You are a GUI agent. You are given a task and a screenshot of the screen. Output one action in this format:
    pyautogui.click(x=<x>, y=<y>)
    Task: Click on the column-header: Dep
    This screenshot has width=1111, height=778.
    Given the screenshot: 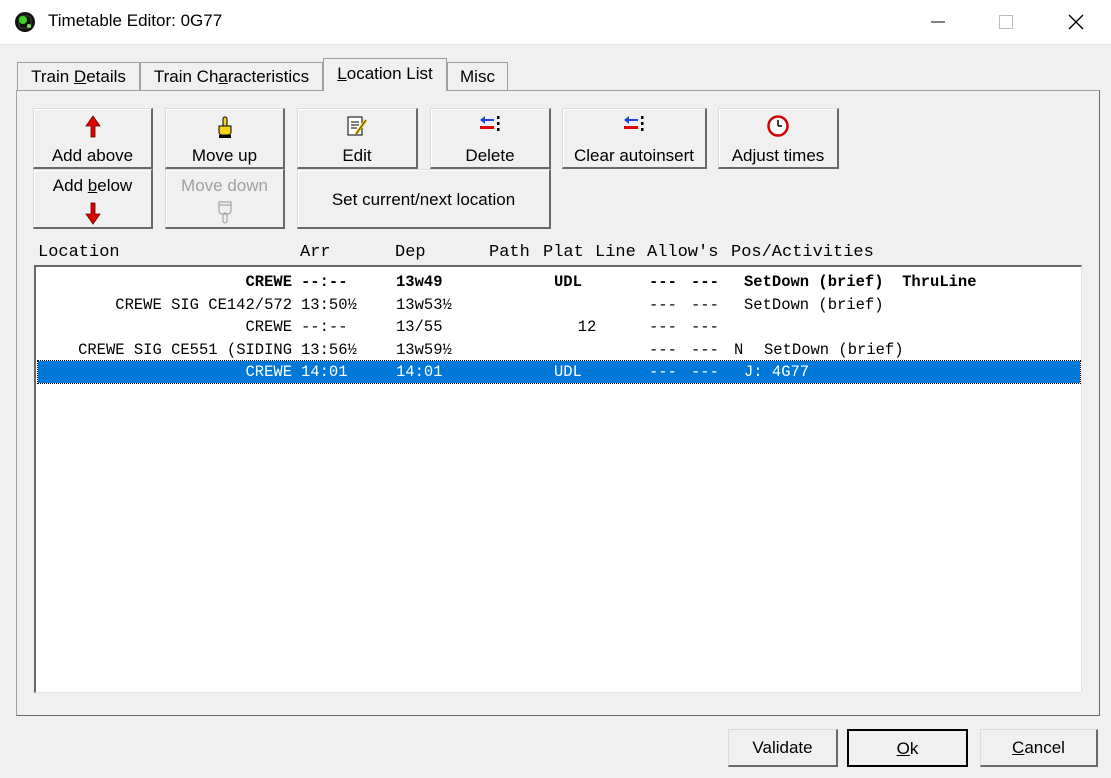 What is the action you would take?
    pyautogui.click(x=410, y=252)
    